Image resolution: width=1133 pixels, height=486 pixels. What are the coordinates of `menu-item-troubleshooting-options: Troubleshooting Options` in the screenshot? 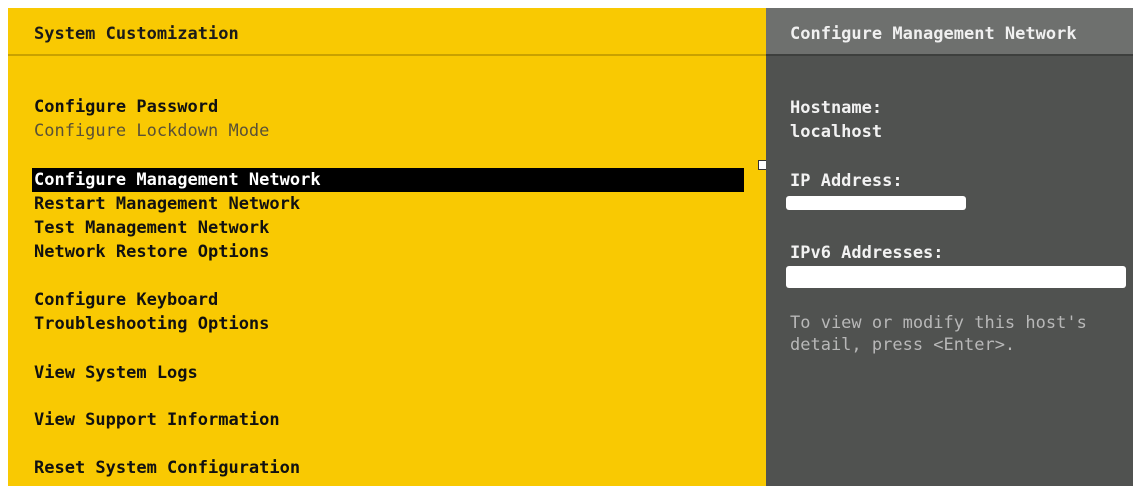 It's located at (151, 324).